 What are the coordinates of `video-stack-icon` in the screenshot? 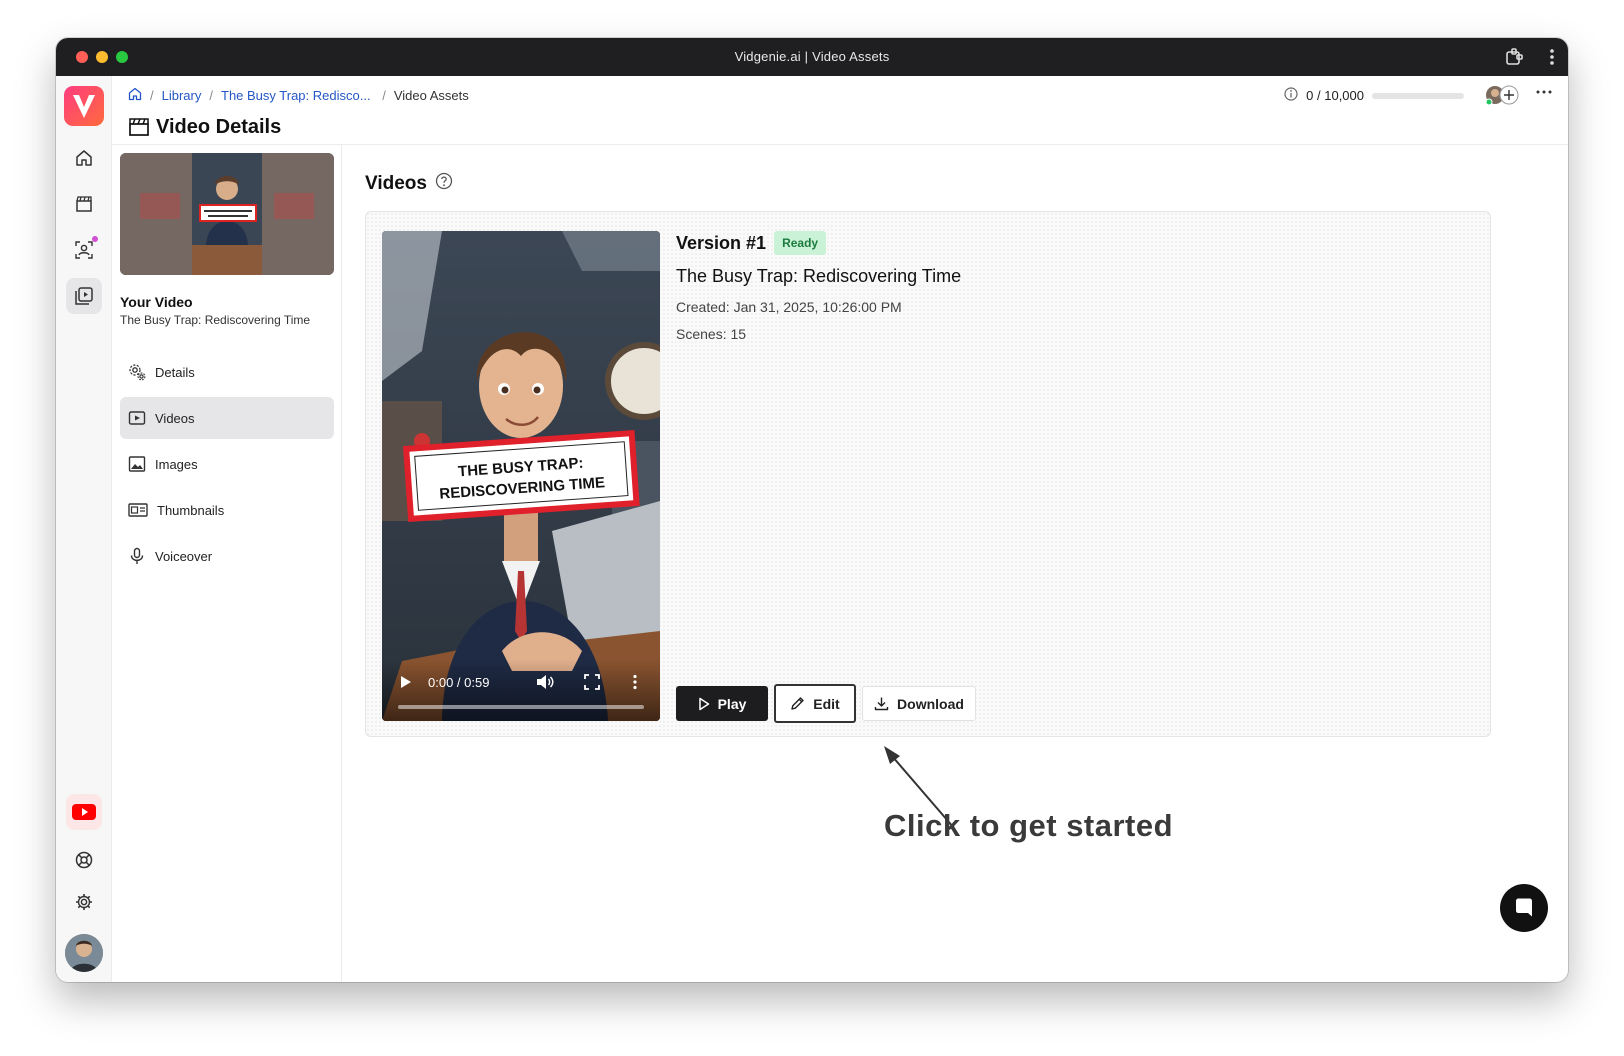 It's located at (84, 296).